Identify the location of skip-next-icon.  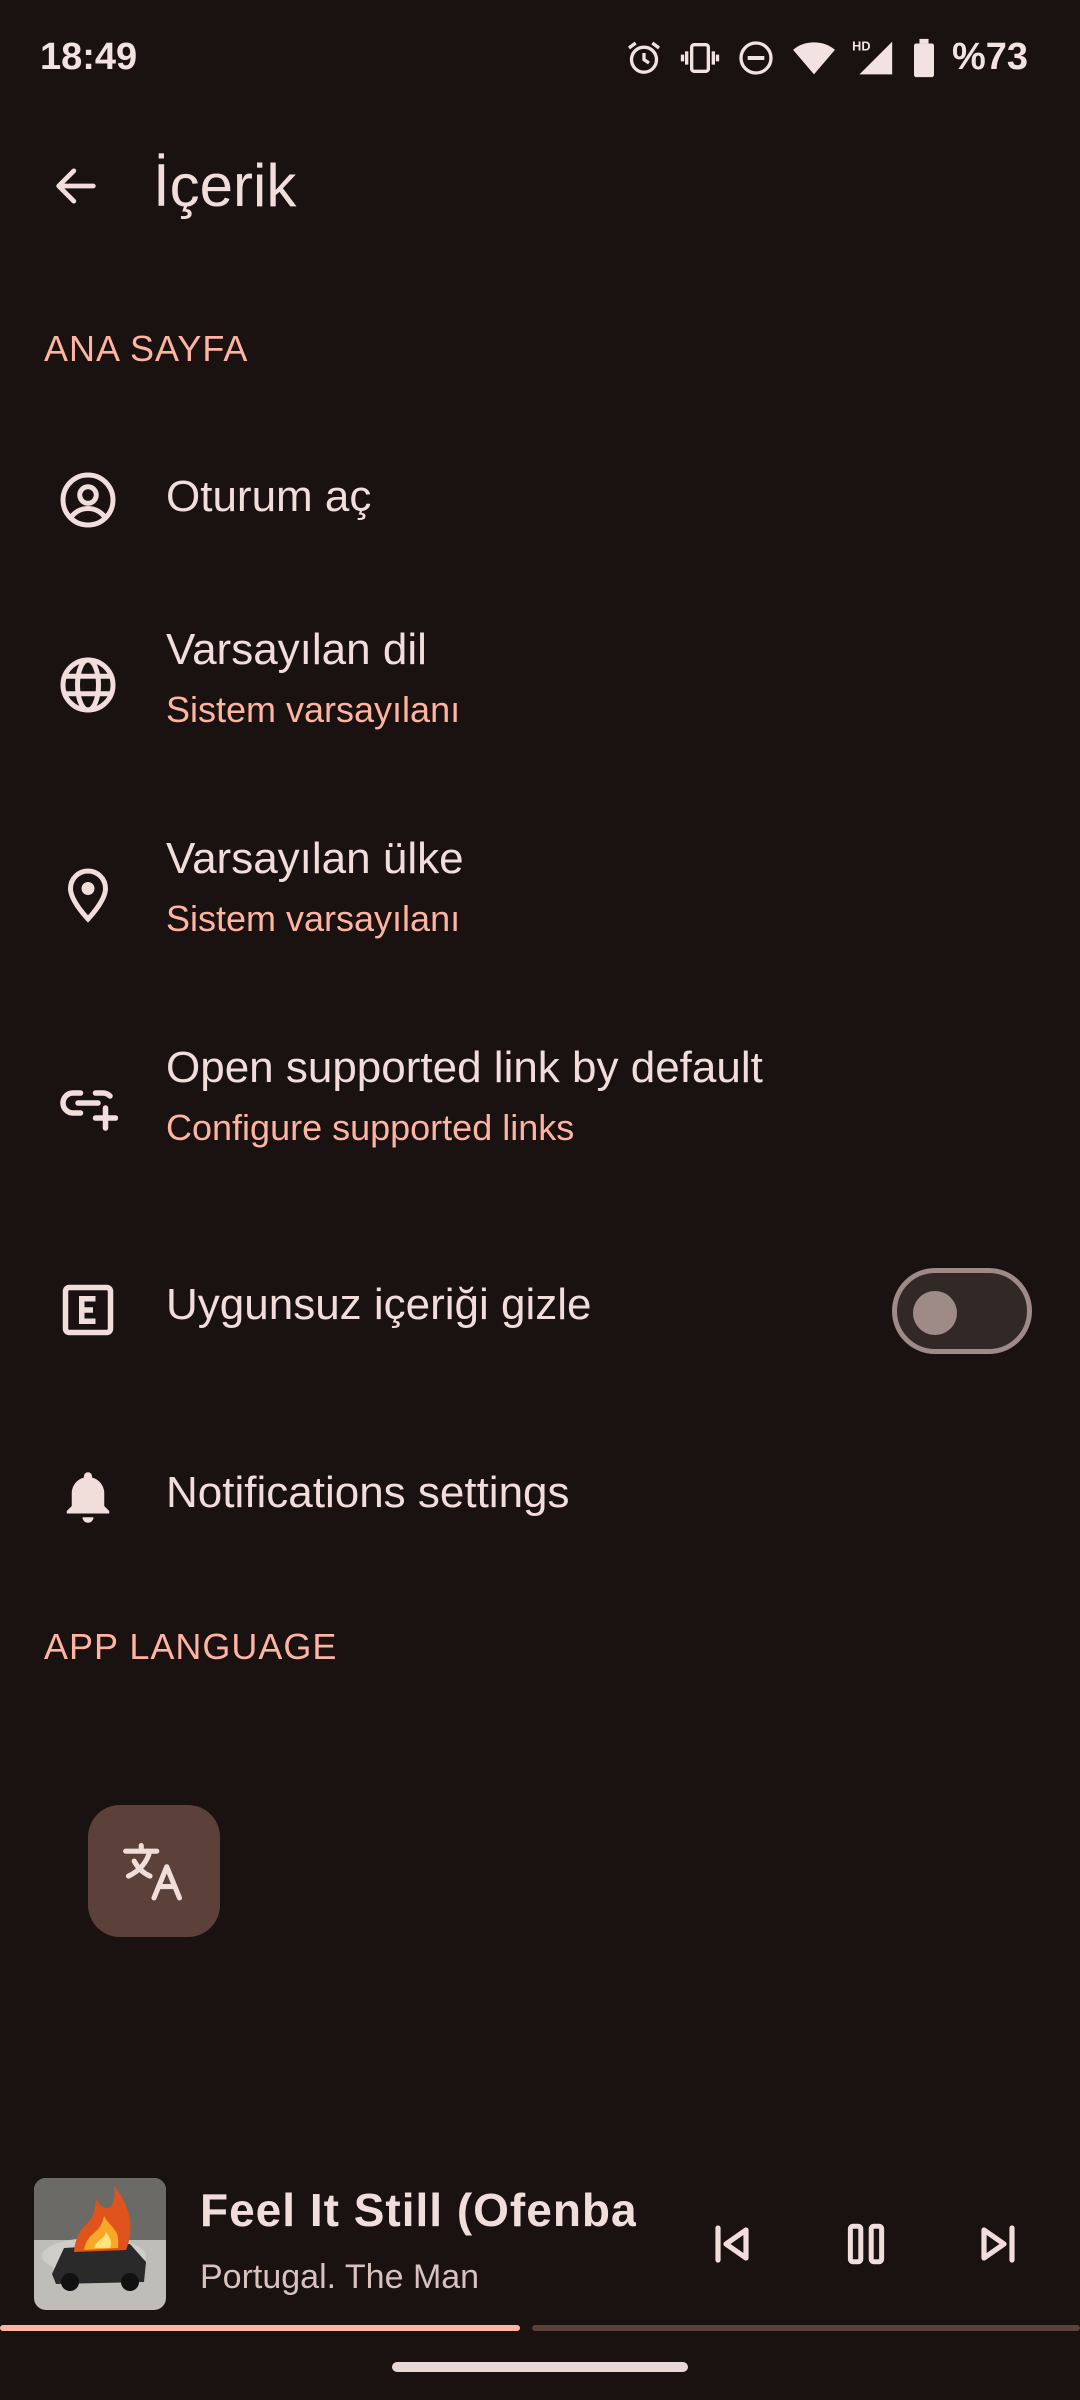
(998, 2244).